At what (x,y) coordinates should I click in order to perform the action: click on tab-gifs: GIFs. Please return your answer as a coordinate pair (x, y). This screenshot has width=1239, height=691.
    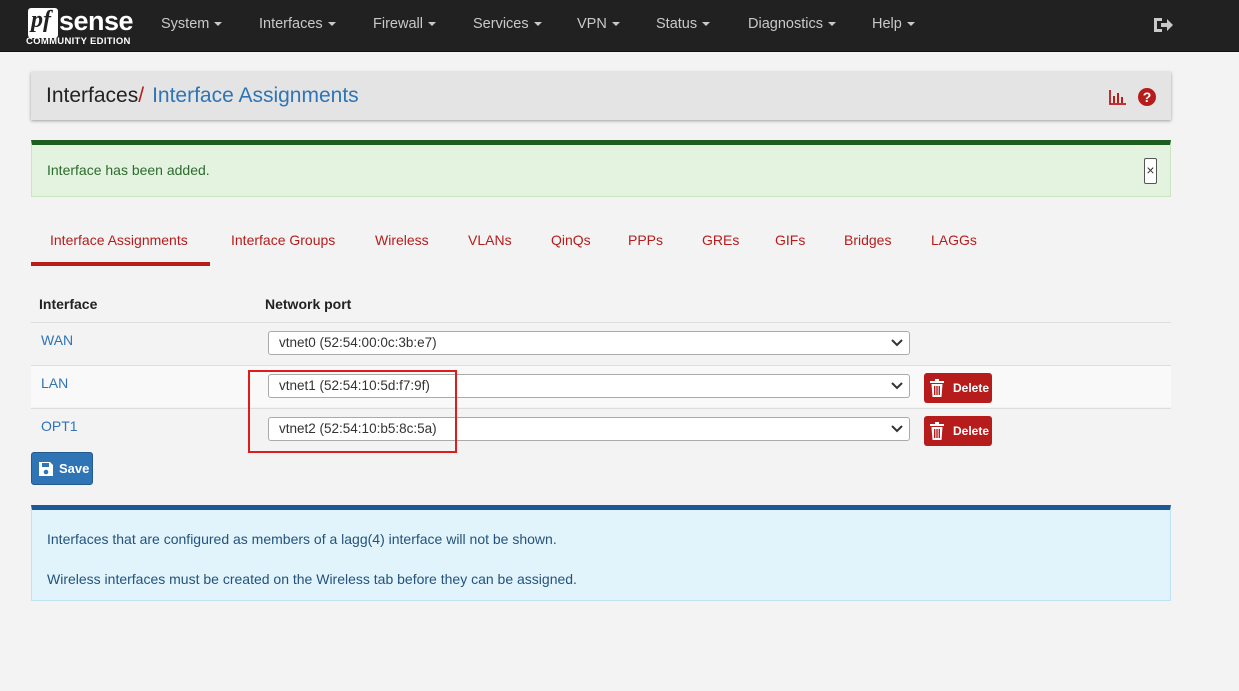
    Looking at the image, I should click on (790, 240).